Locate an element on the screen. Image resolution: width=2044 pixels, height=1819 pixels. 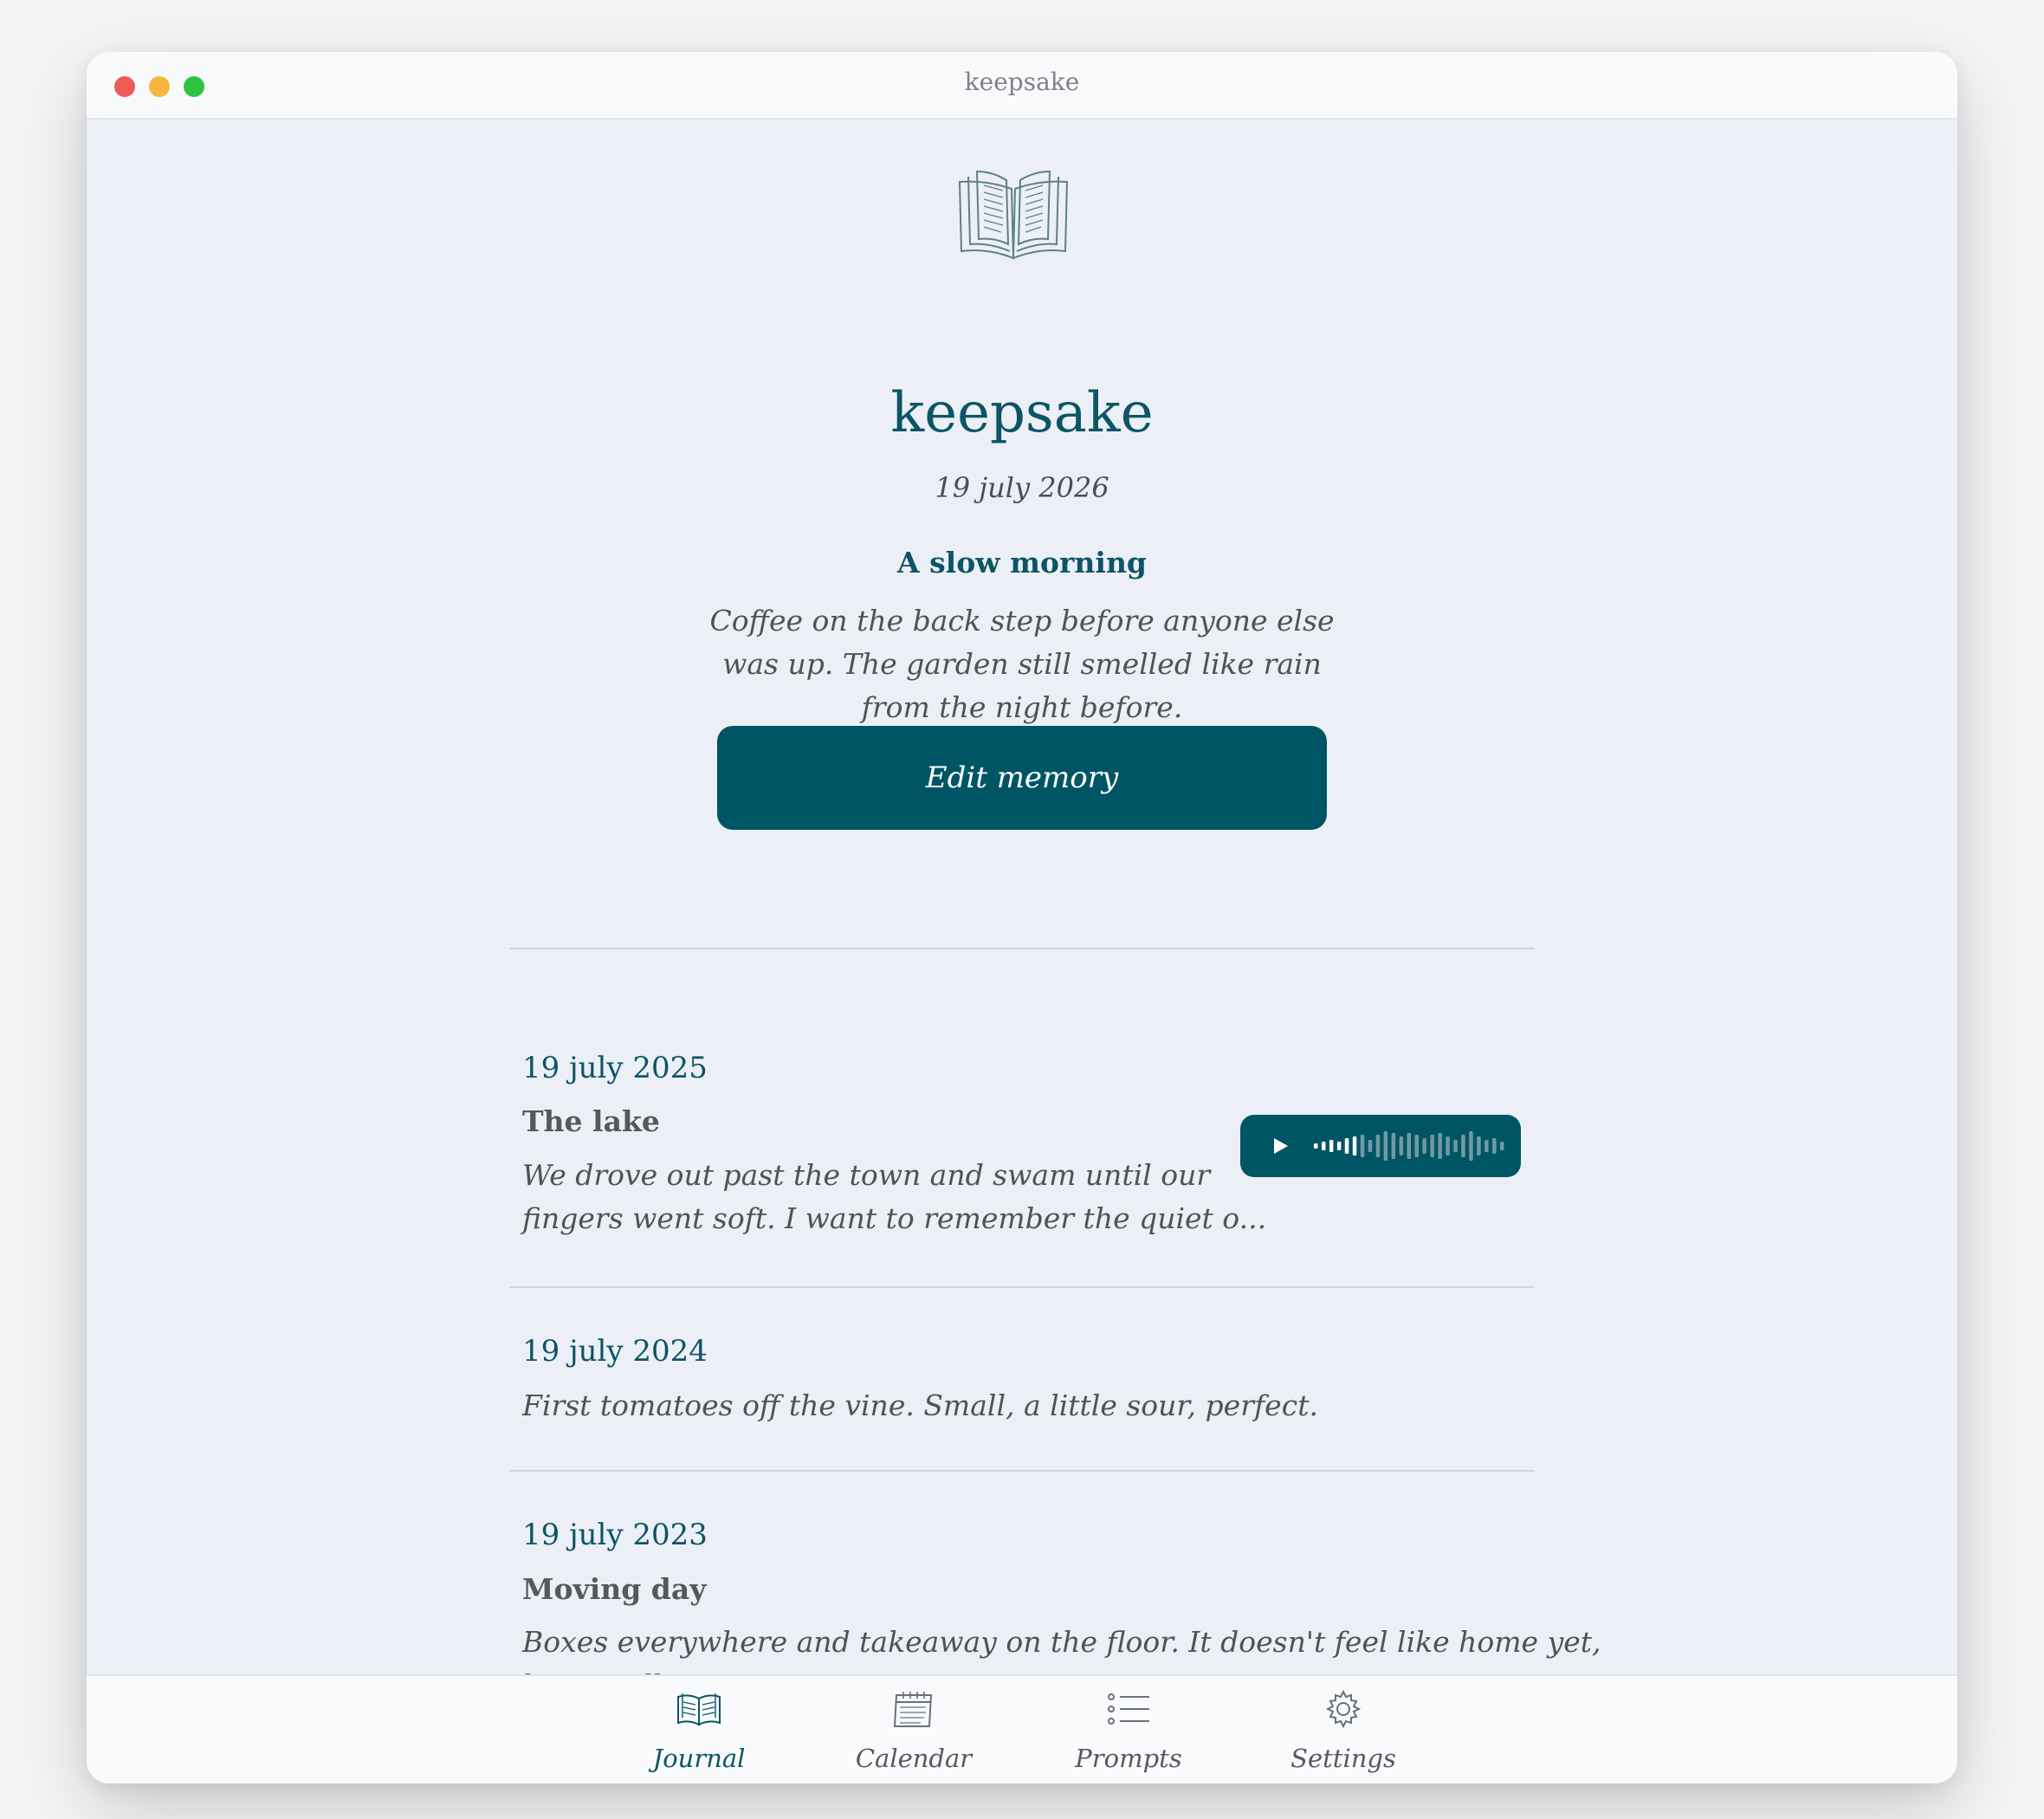
waveform is located at coordinates (1410, 1146).